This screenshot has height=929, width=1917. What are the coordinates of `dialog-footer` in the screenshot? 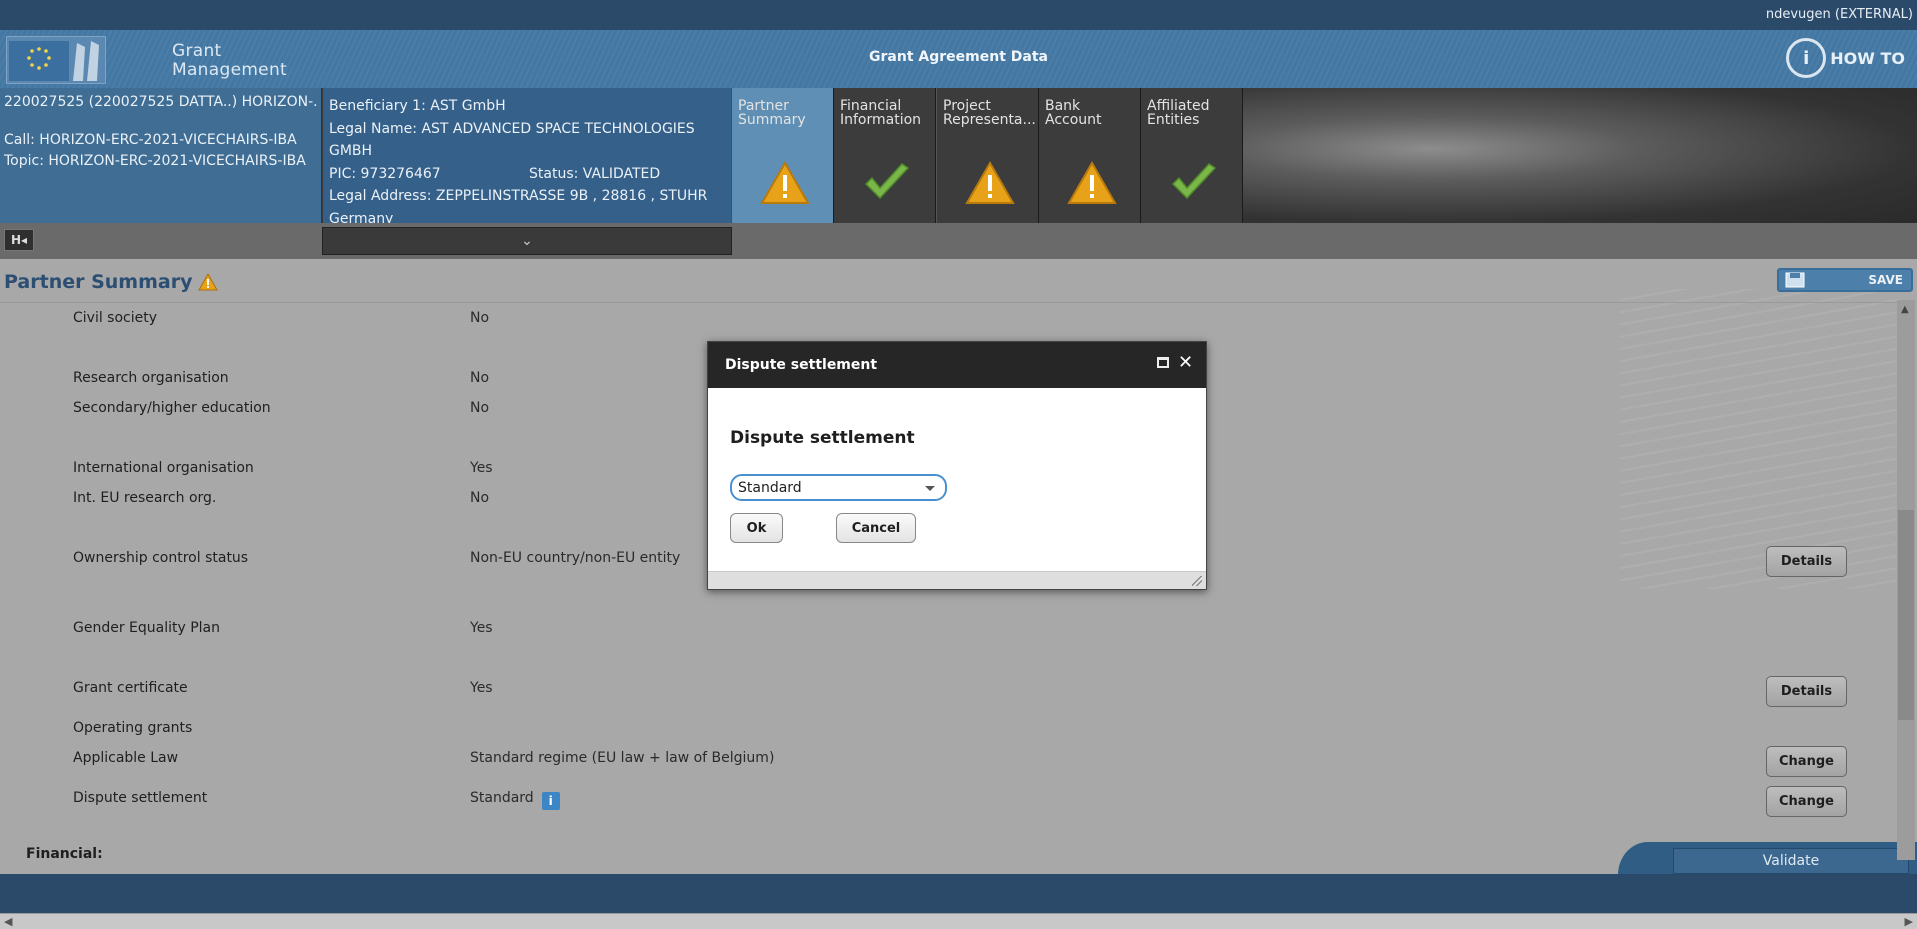 It's located at (957, 580).